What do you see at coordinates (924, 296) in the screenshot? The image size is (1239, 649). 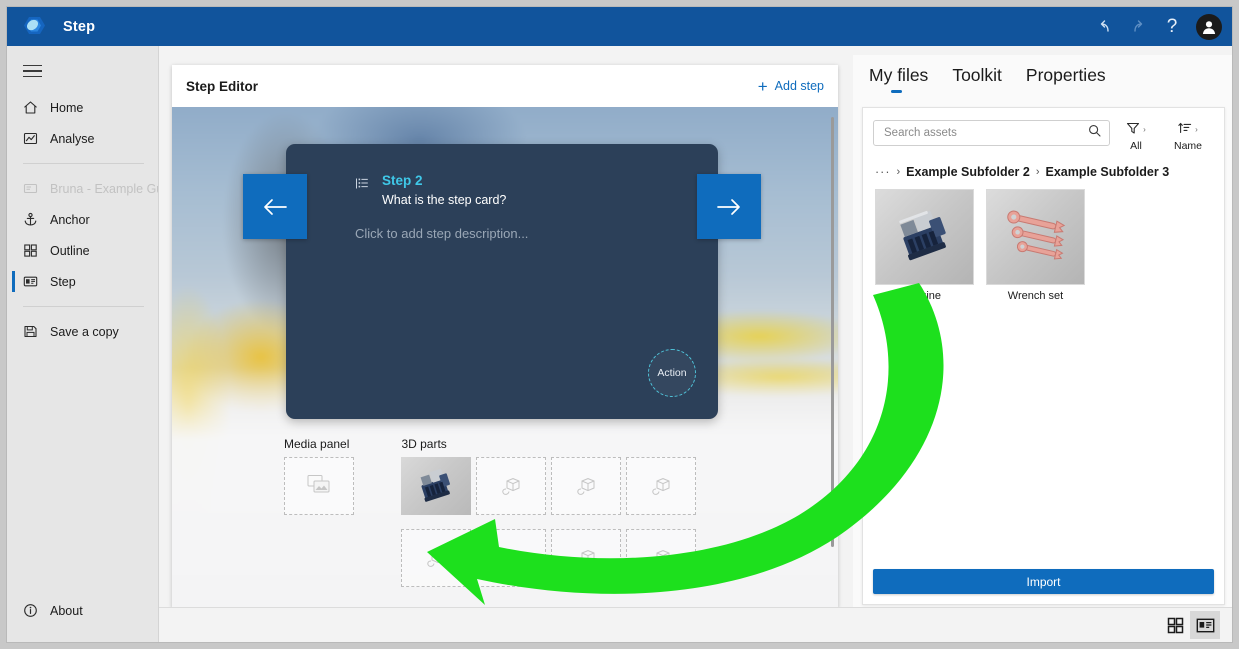 I see `asset-label: engine` at bounding box center [924, 296].